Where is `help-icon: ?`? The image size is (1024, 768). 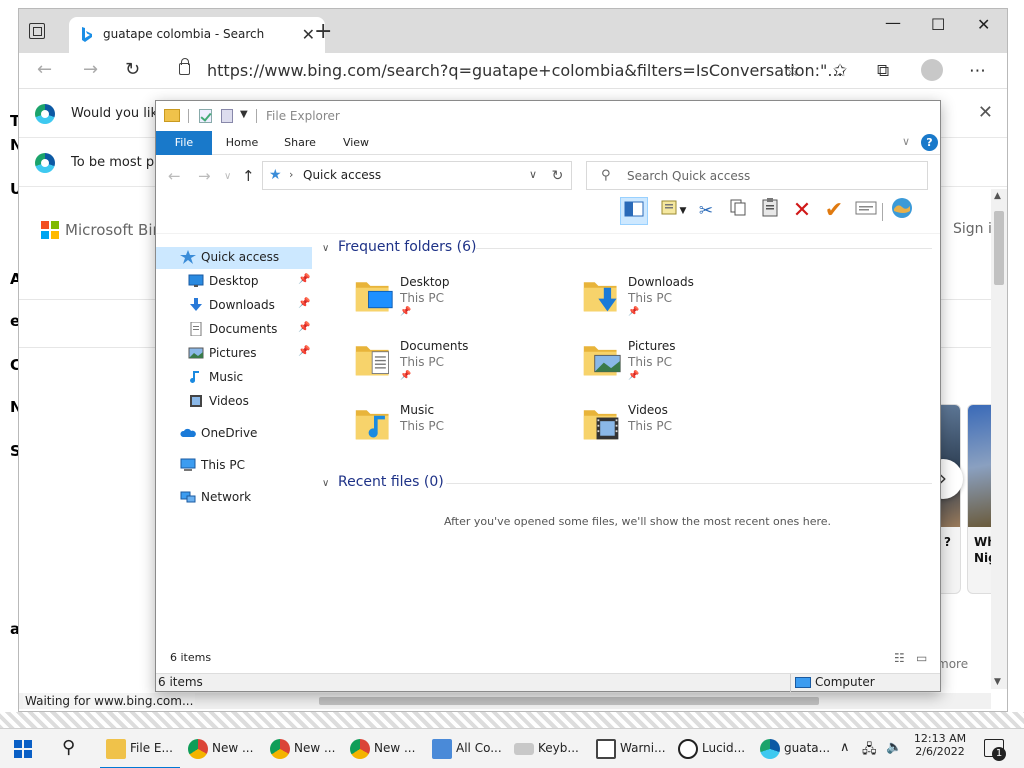
help-icon: ? is located at coordinates (929, 142).